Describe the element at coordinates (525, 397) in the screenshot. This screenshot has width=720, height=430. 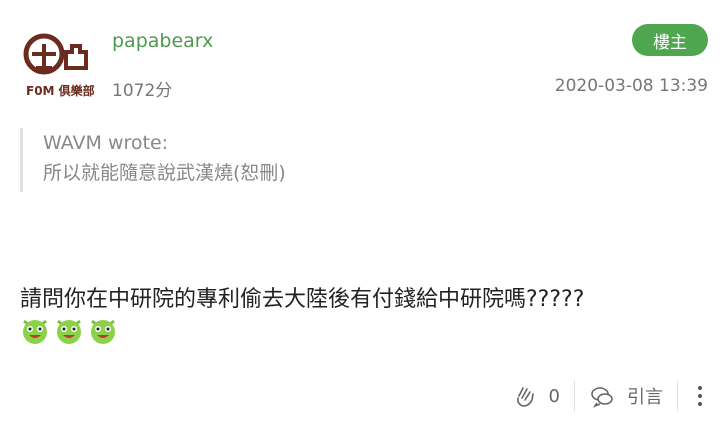
I see `clap-hands-icon` at that location.